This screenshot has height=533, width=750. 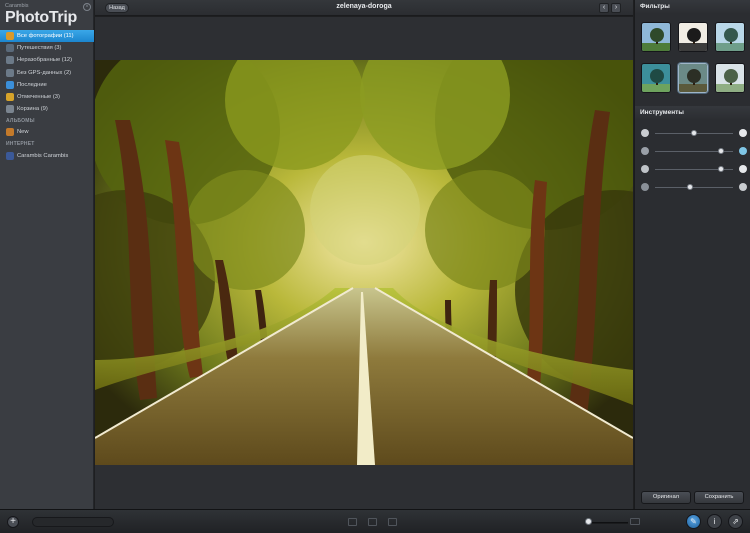 I want to click on sharpness-max-icon, so click(x=743, y=187).